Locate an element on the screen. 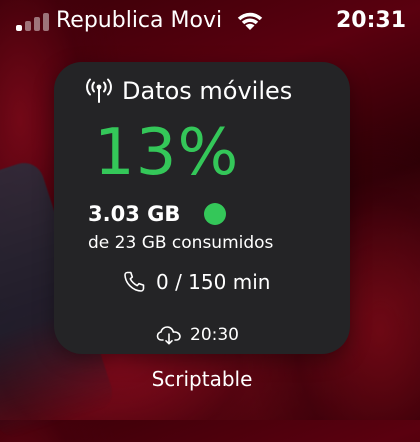 The height and width of the screenshot is (442, 420). minutes-used: 0 / 150 min is located at coordinates (213, 282).